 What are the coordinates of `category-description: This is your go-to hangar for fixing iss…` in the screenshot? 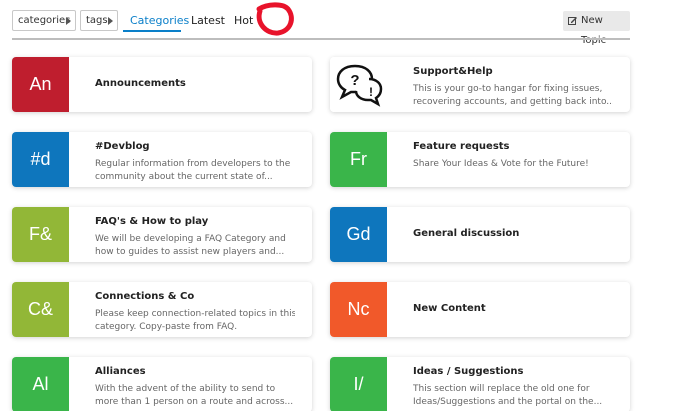 It's located at (513, 96).